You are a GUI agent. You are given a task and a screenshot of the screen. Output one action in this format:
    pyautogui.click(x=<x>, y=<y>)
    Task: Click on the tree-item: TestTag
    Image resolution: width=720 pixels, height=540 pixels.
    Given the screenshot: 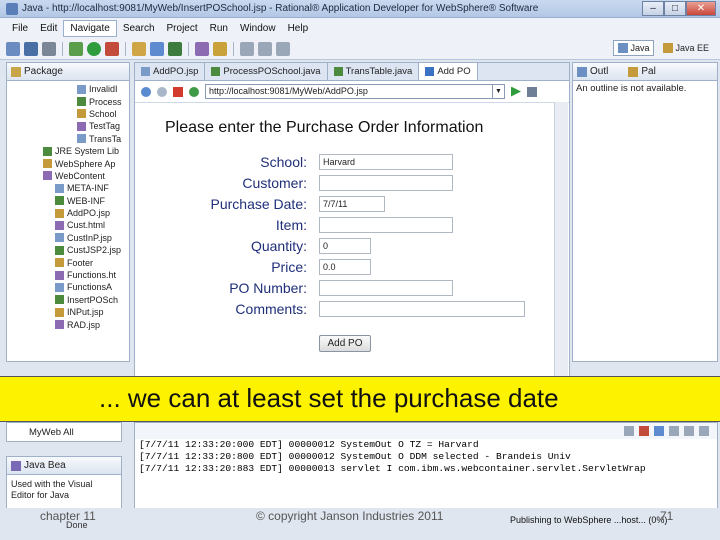 What is the action you would take?
    pyautogui.click(x=68, y=126)
    